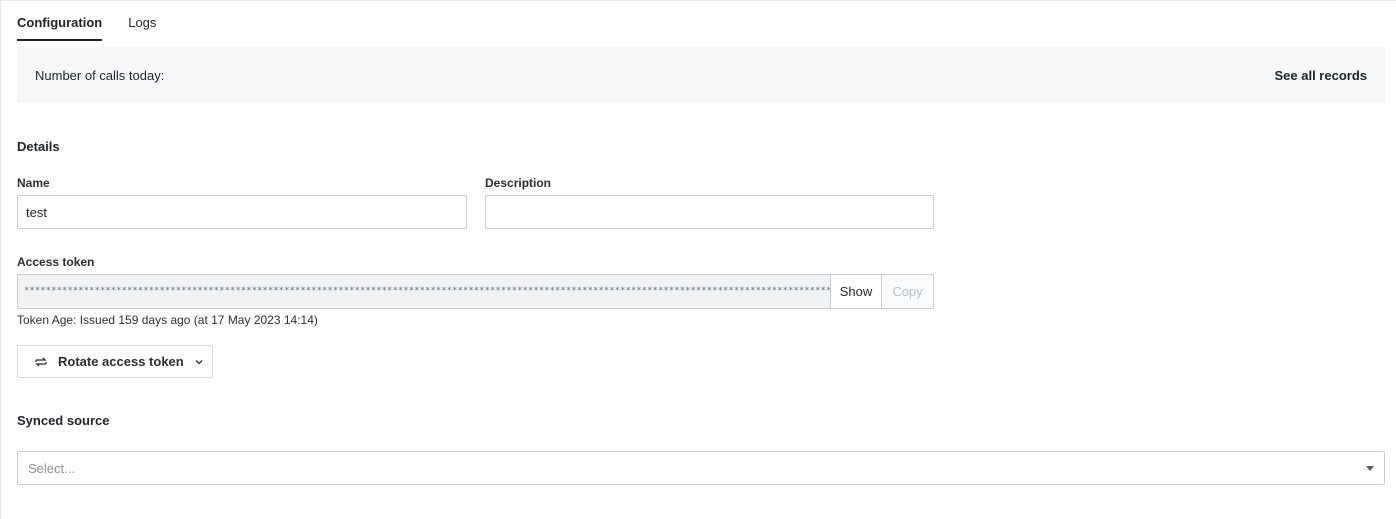  I want to click on caret-down-icon, so click(1370, 468).